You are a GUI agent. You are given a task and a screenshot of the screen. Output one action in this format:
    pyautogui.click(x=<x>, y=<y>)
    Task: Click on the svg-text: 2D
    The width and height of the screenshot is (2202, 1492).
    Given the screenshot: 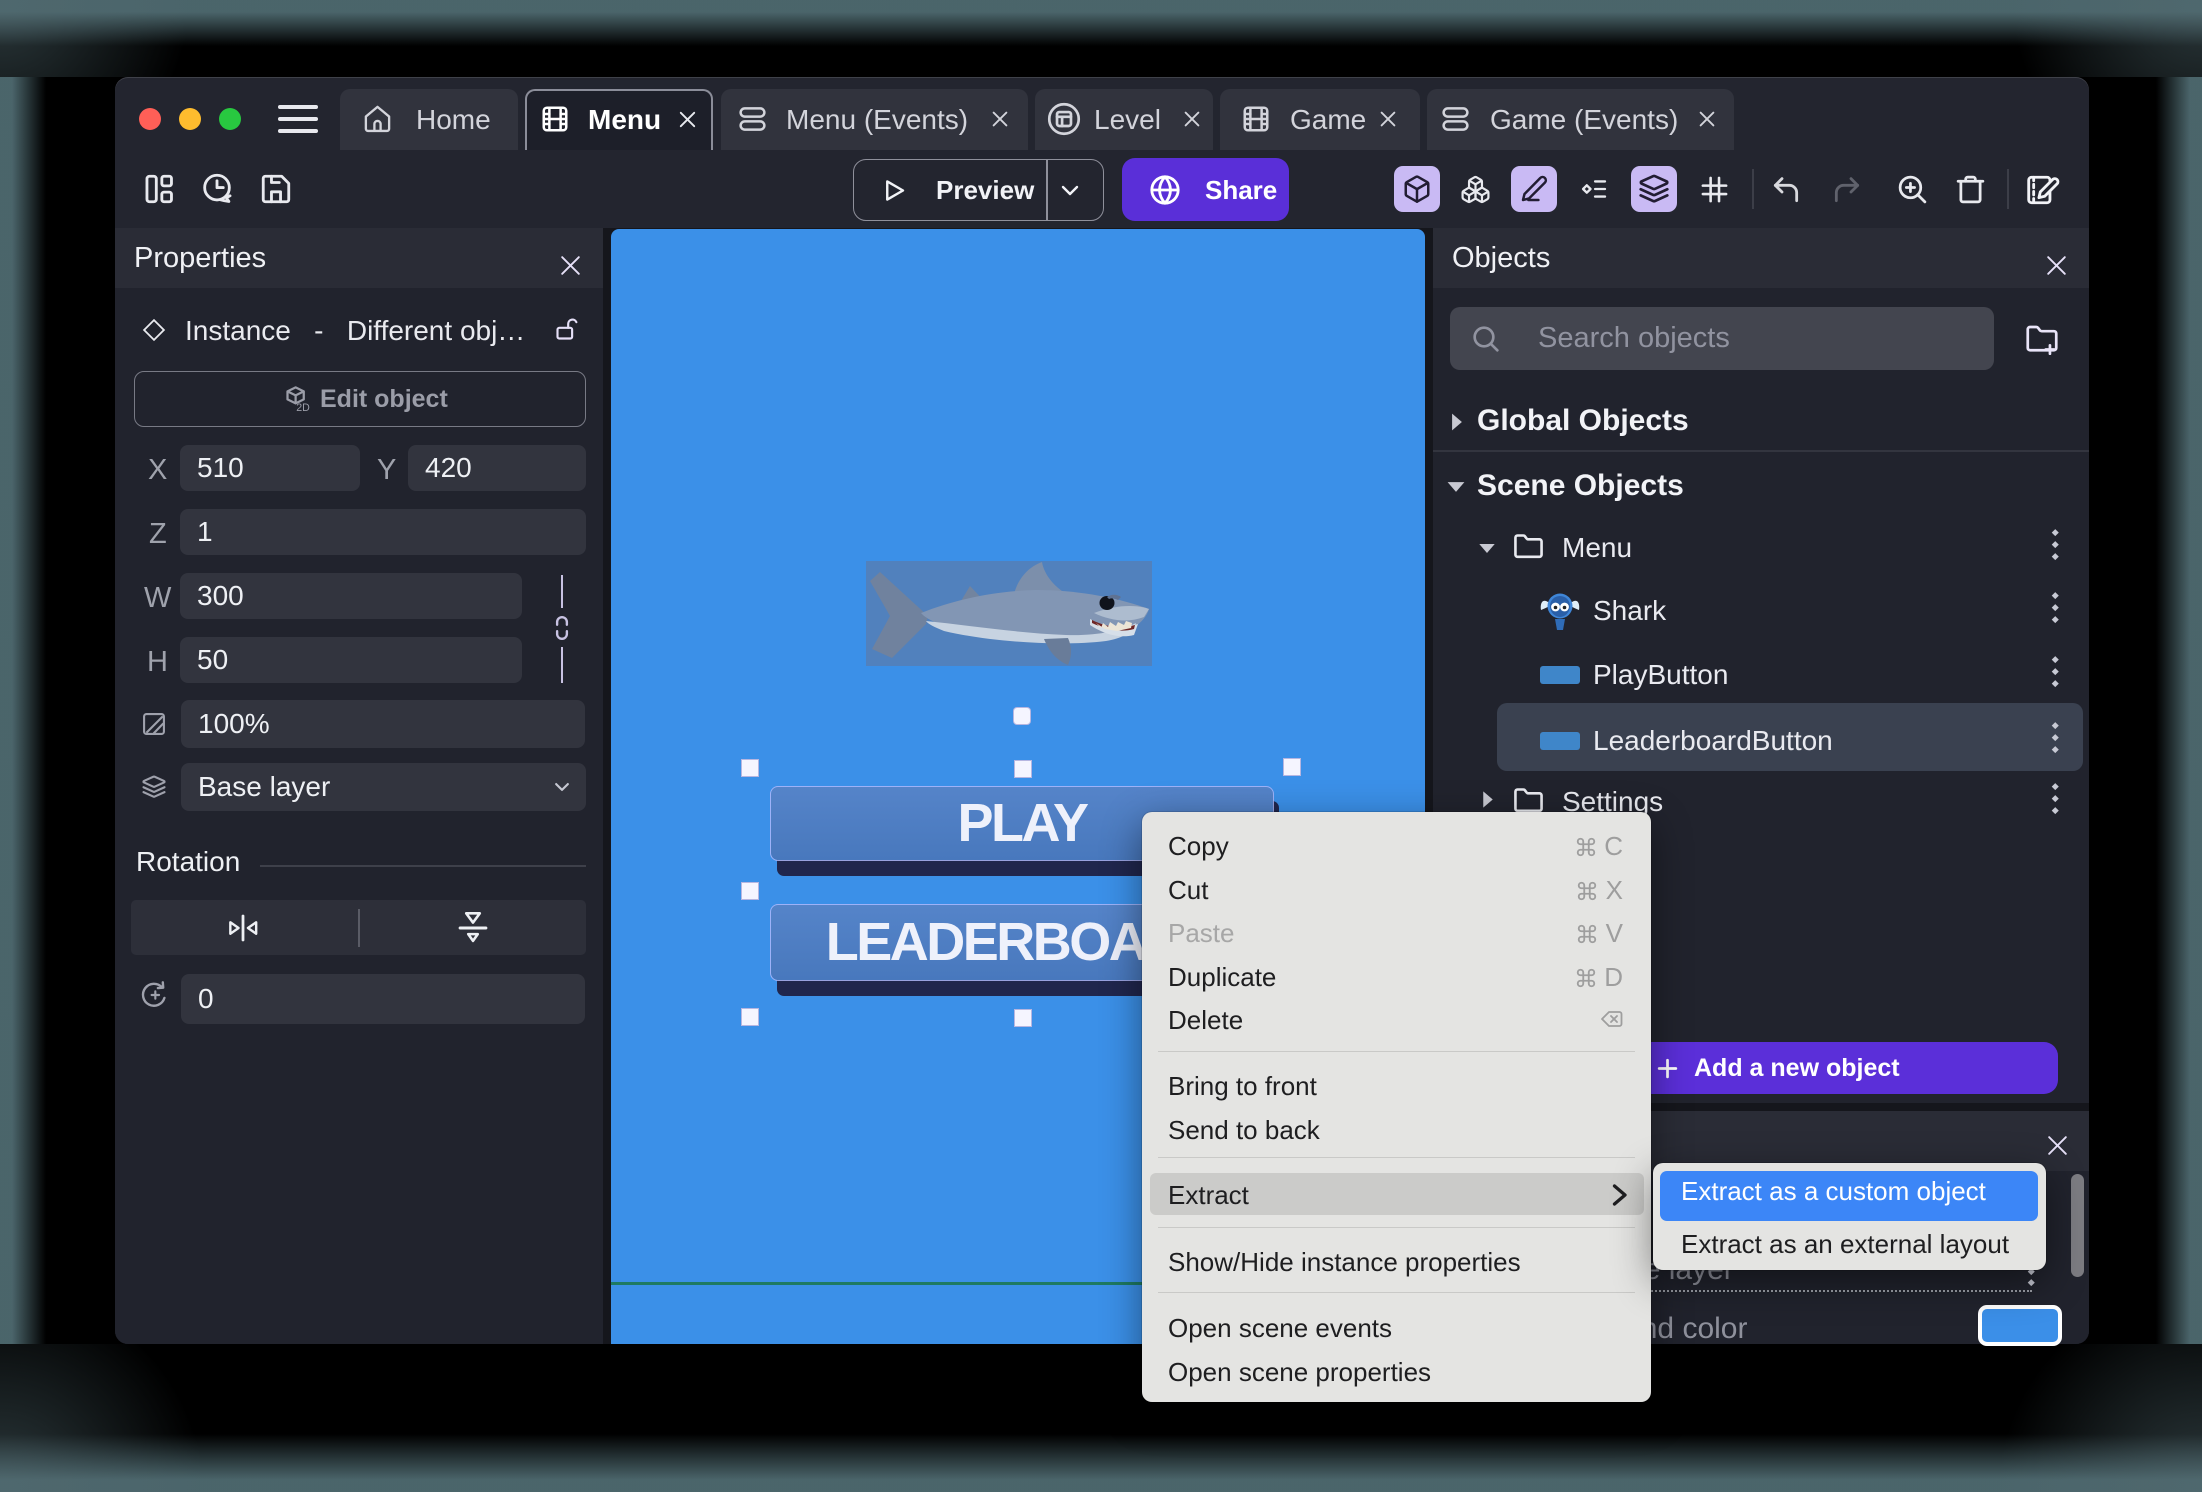 What is the action you would take?
    pyautogui.click(x=303, y=408)
    